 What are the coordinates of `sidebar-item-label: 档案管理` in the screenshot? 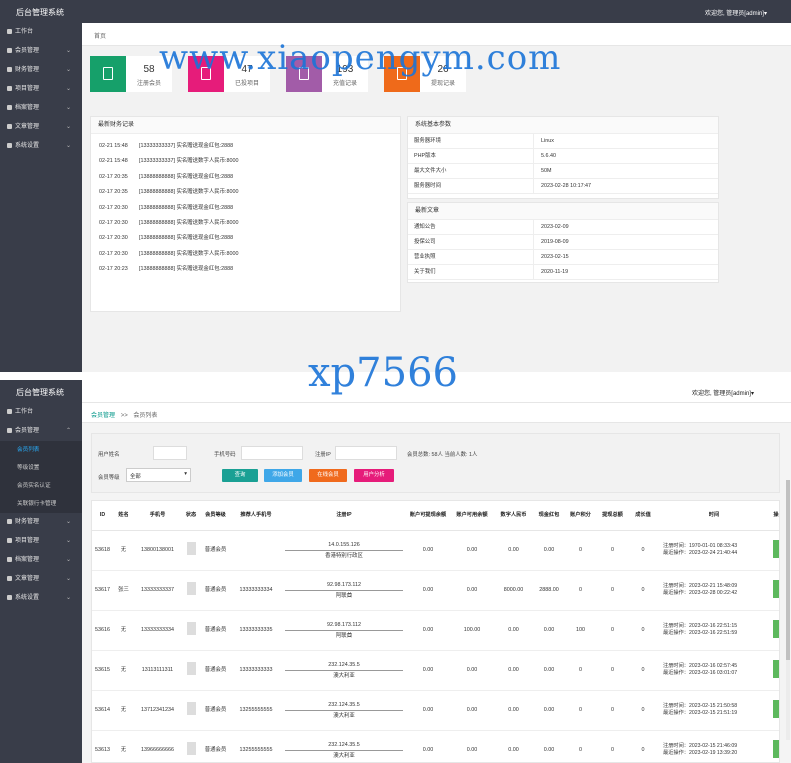 It's located at (27, 108).